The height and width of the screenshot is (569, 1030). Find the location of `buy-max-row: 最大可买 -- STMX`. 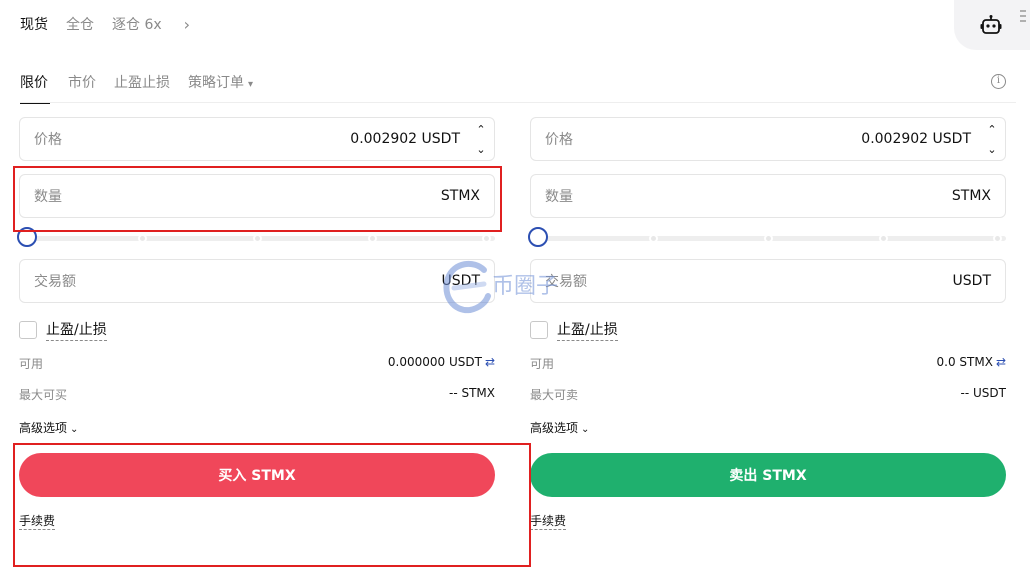

buy-max-row: 最大可买 -- STMX is located at coordinates (257, 394).